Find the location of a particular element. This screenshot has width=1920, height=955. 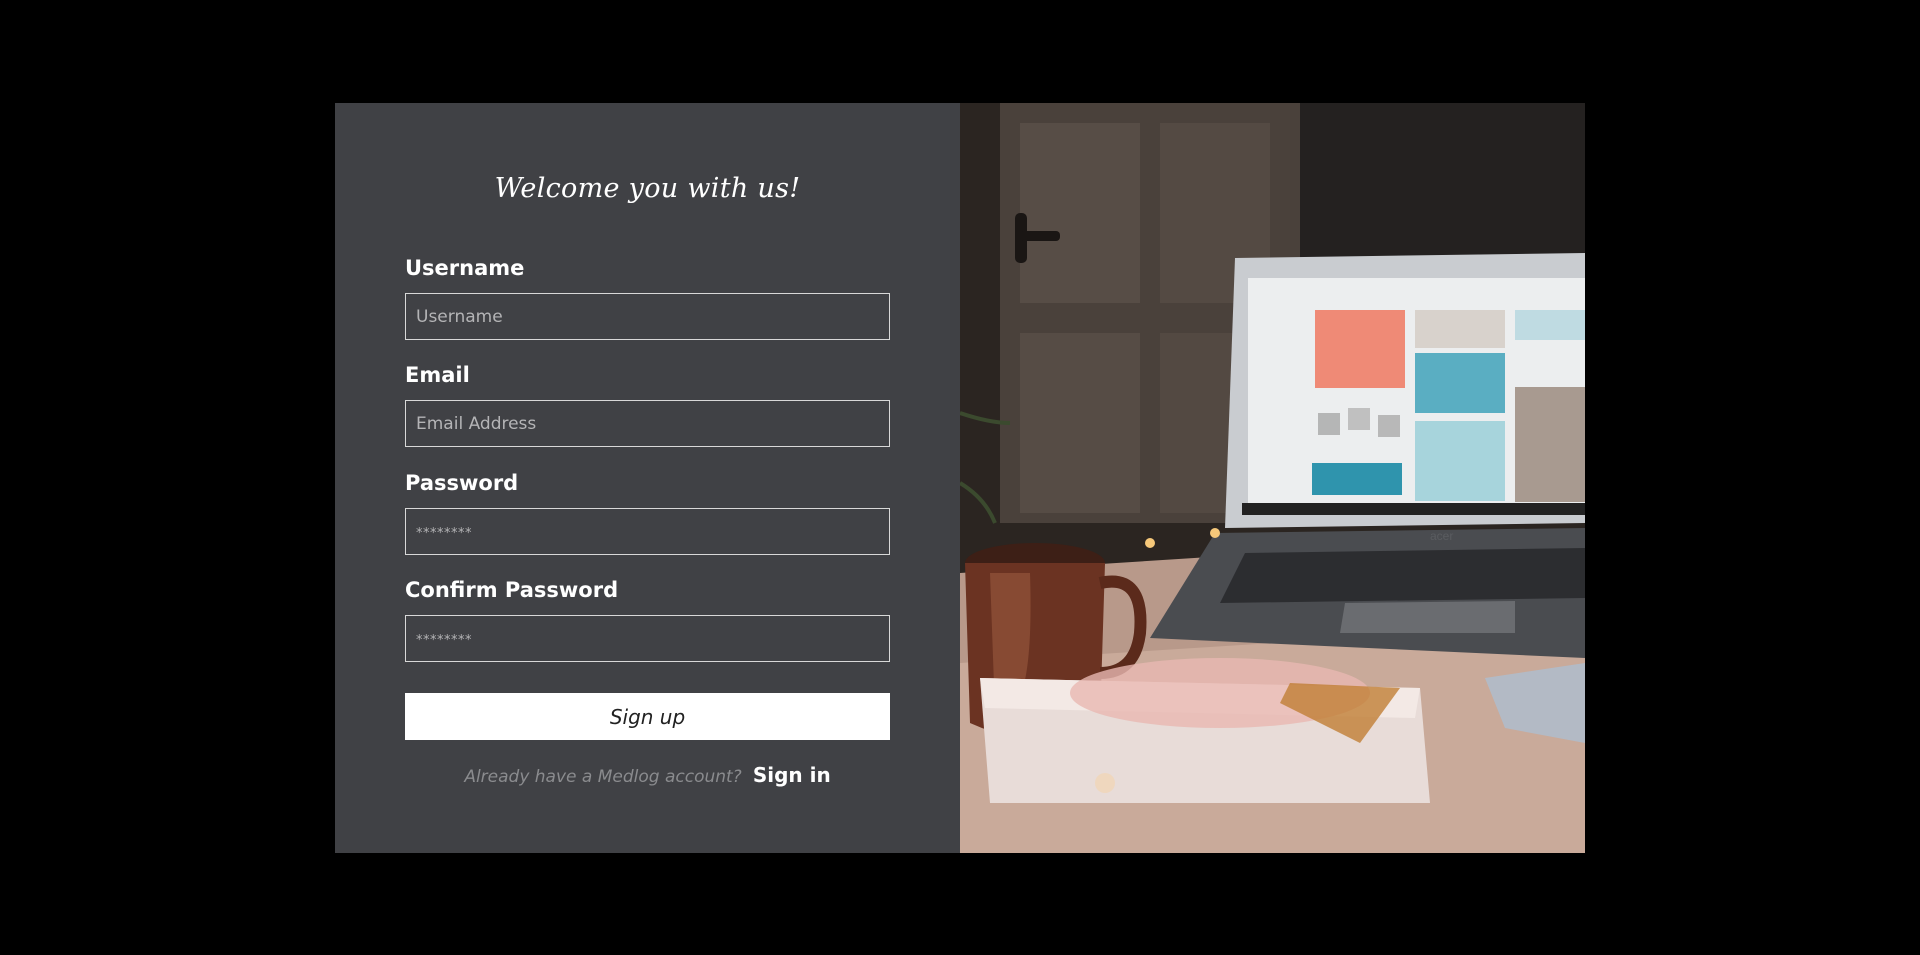

email-input is located at coordinates (647, 423).